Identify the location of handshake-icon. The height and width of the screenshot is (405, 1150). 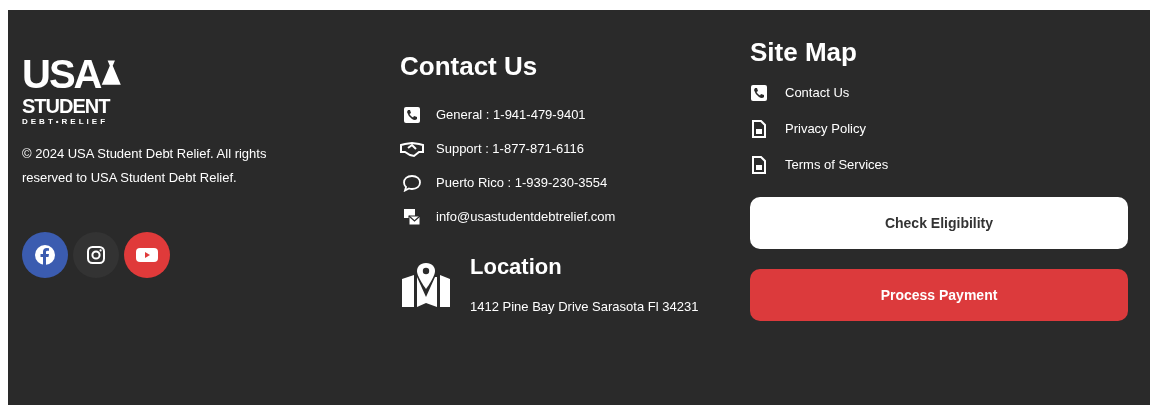
(412, 148).